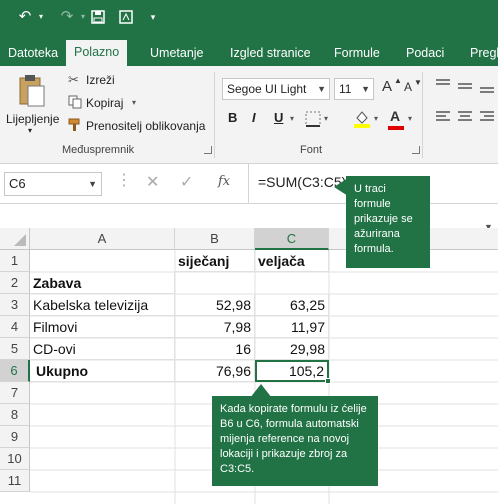 Image resolution: width=498 pixels, height=504 pixels. I want to click on cell-A3: Kabelska televizija, so click(102, 305).